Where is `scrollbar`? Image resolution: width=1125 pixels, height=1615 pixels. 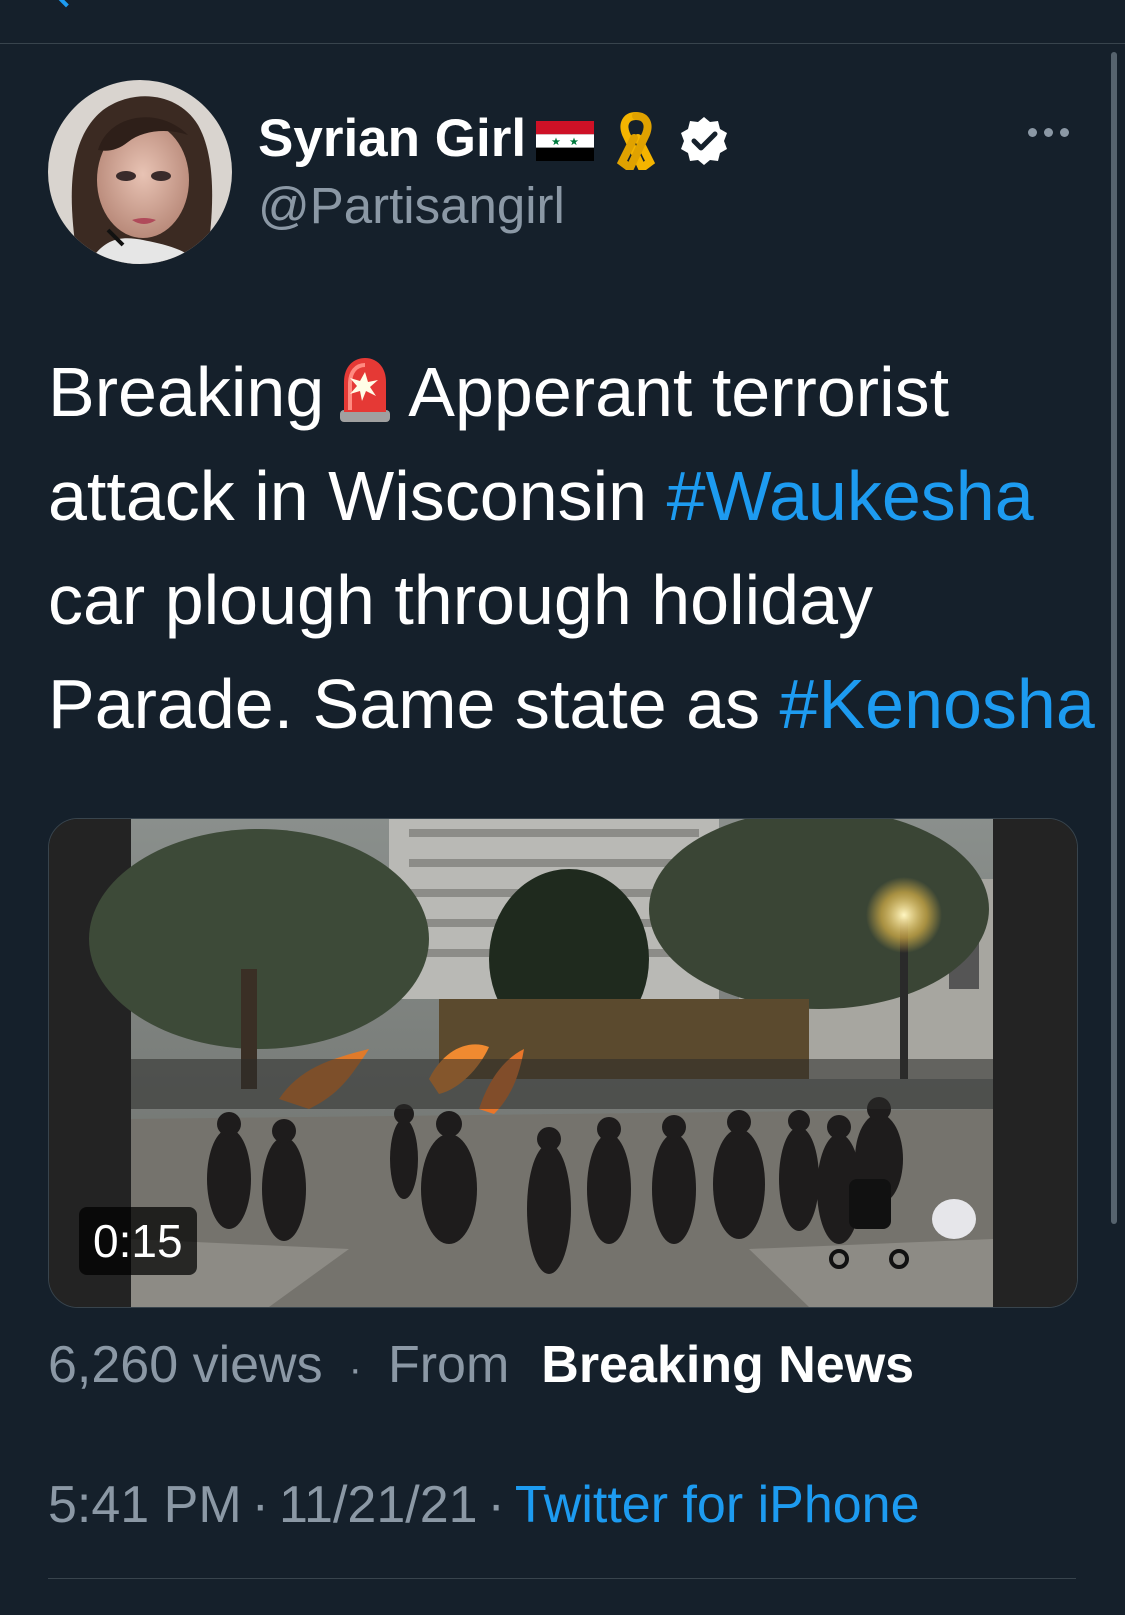 scrollbar is located at coordinates (1114, 638).